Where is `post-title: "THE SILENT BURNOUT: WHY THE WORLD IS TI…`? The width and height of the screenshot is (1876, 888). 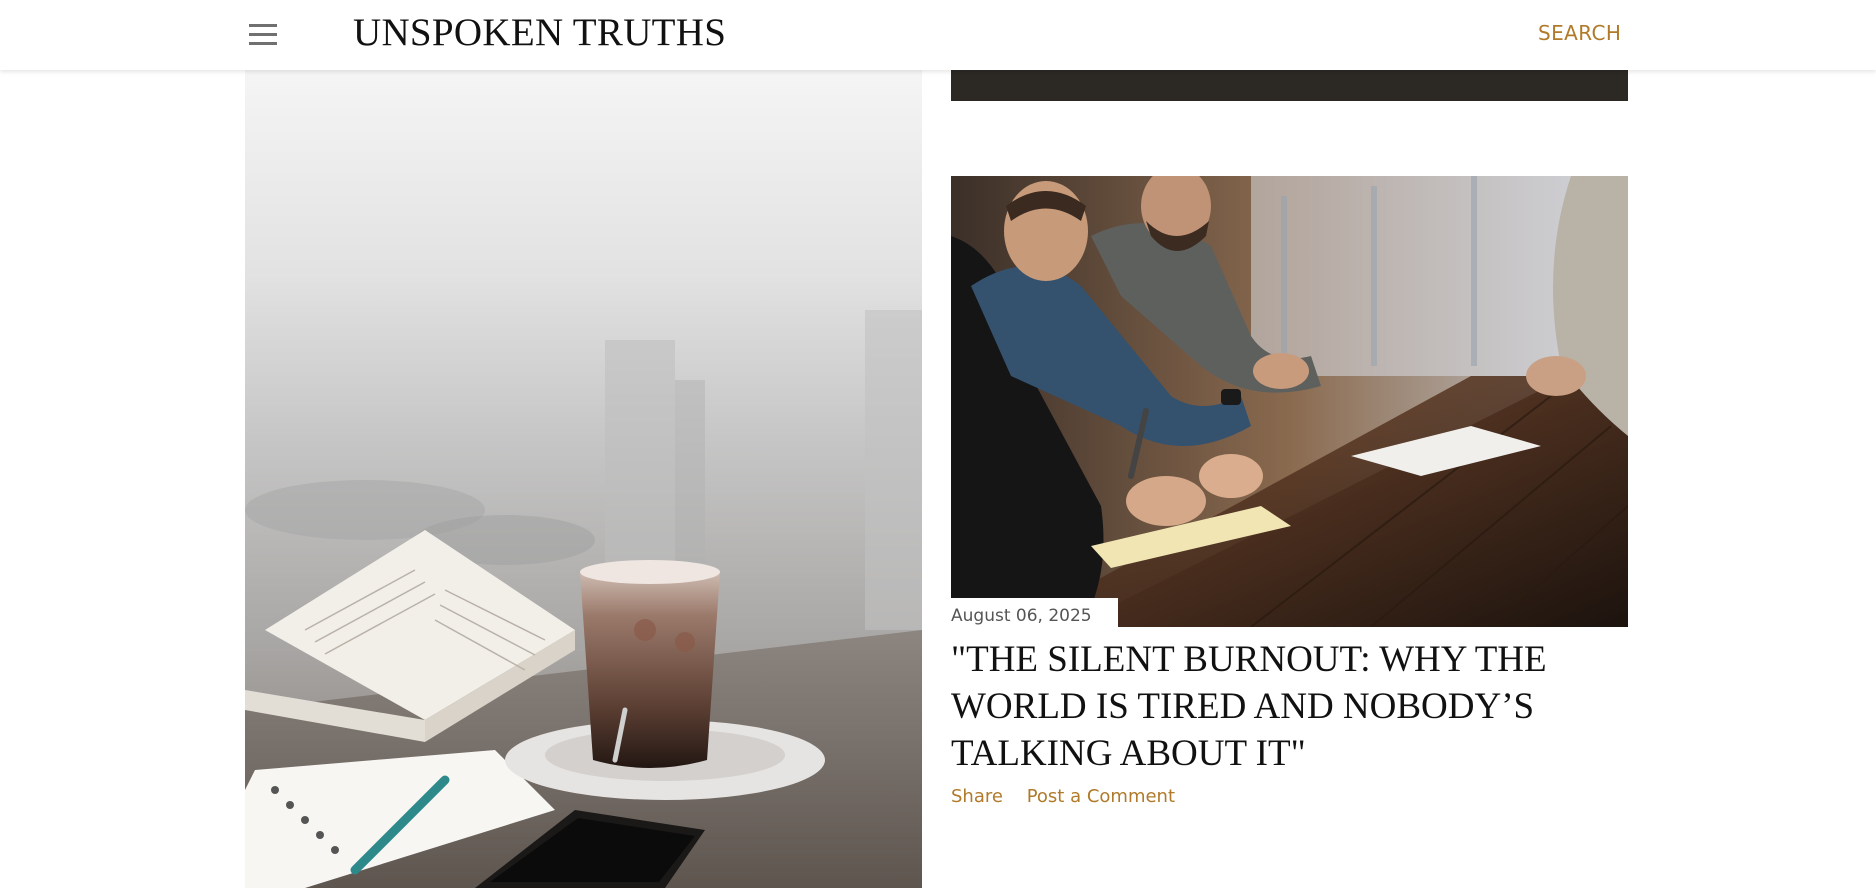
post-title: "THE SILENT BURNOUT: WHY THE WORLD IS TI… is located at coordinates (1289, 706).